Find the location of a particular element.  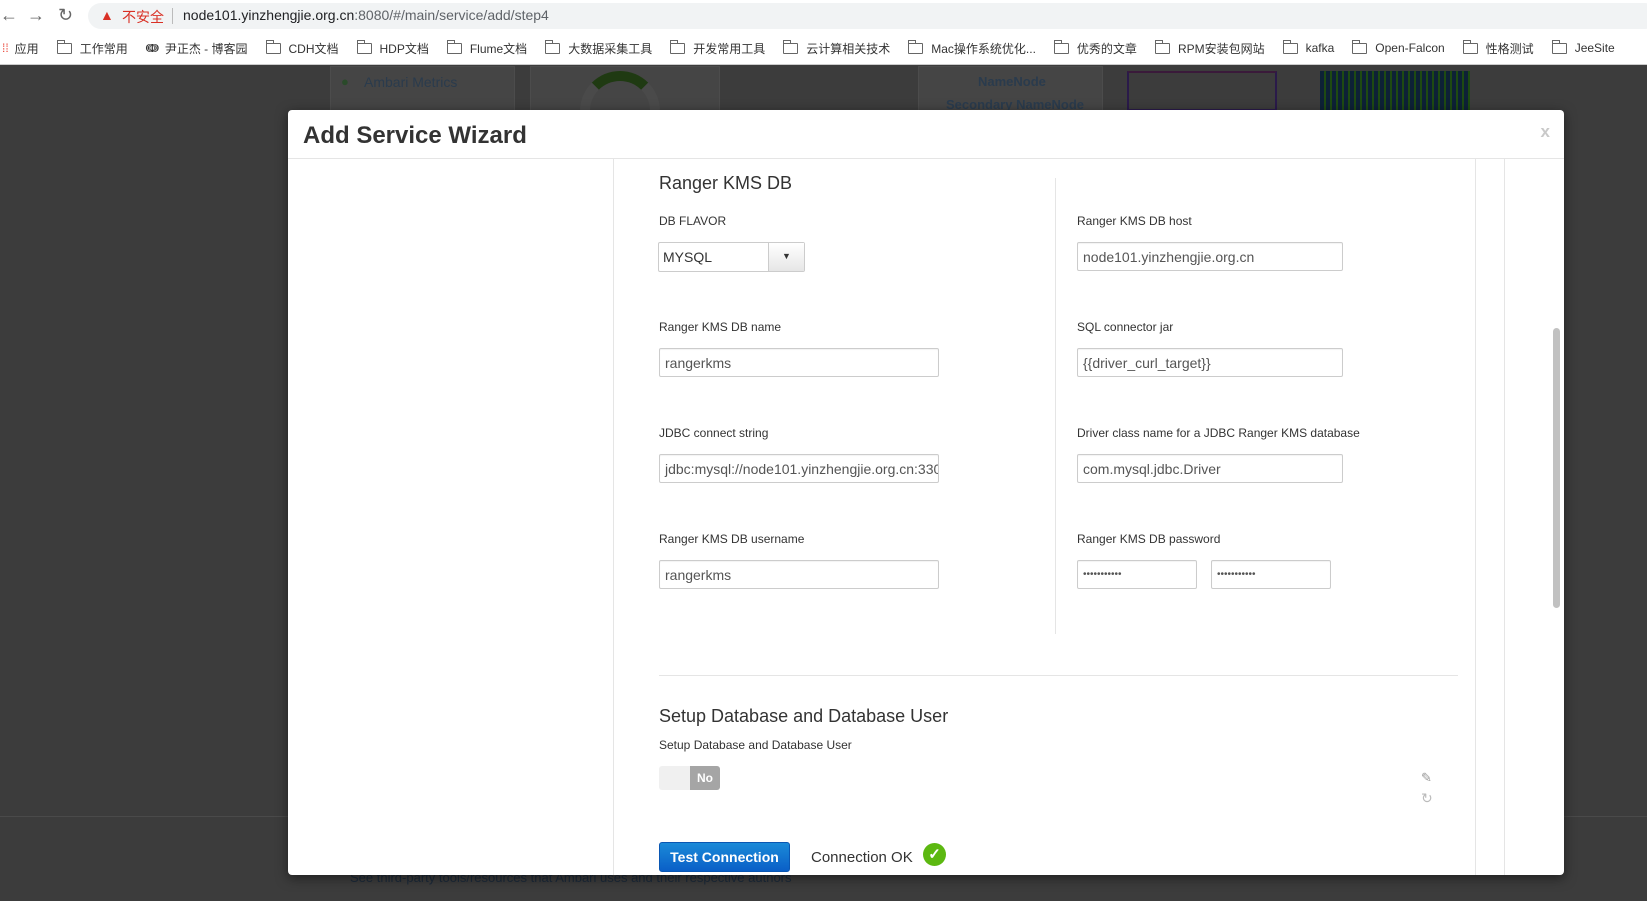

bookmark-item: Open-Falcon is located at coordinates (1398, 47).